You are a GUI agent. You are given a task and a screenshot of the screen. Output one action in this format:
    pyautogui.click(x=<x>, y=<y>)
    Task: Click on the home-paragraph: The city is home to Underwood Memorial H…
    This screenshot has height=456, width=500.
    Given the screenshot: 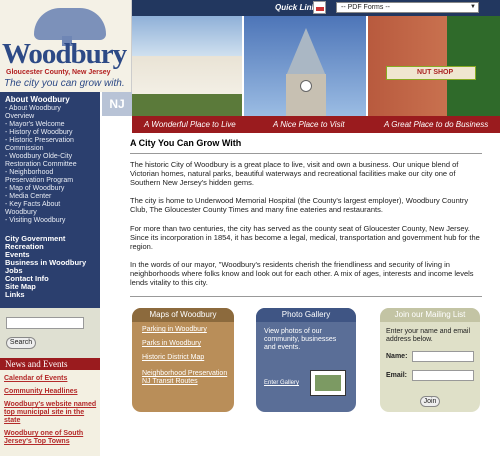 What is the action you would take?
    pyautogui.click(x=299, y=205)
    